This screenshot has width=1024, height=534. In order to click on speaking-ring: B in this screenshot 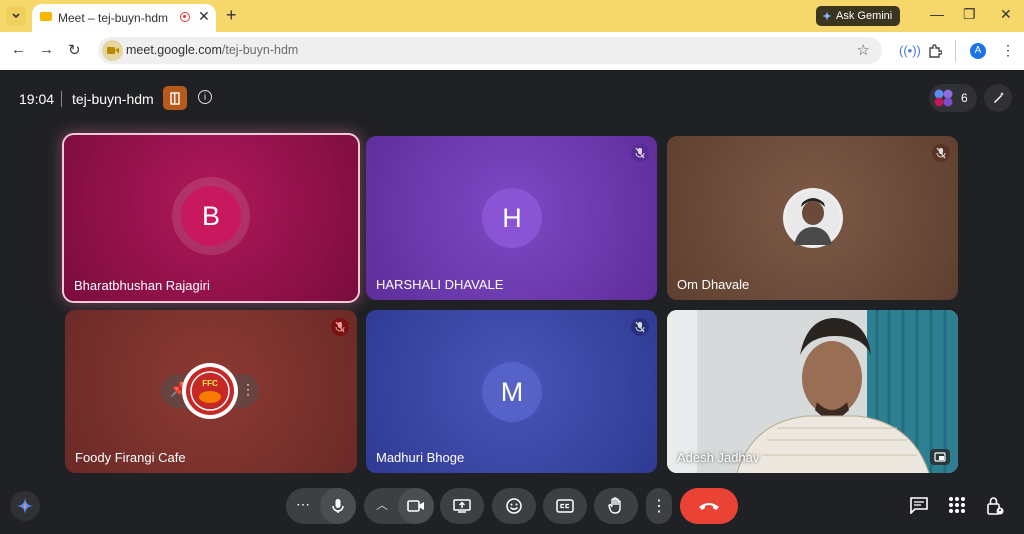, I will do `click(211, 216)`.